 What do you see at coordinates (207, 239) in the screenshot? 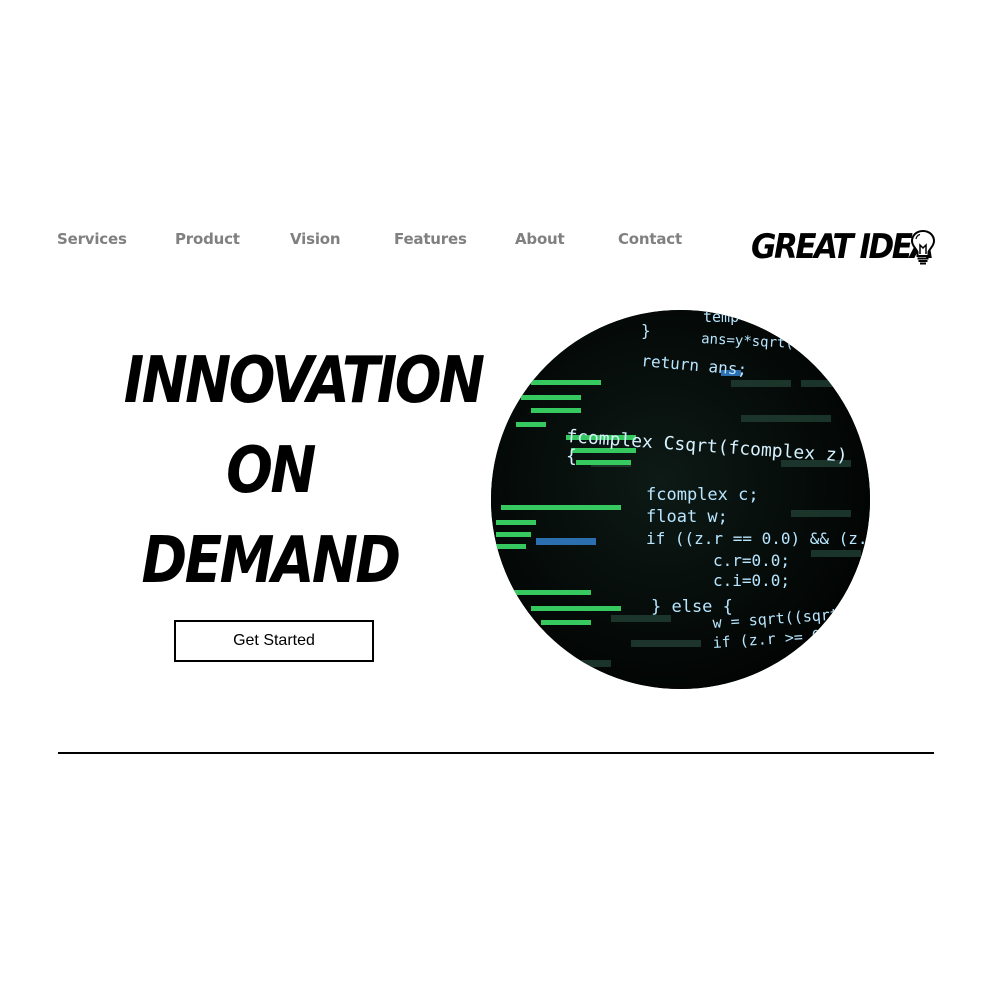
I see `nav-item-product: Product` at bounding box center [207, 239].